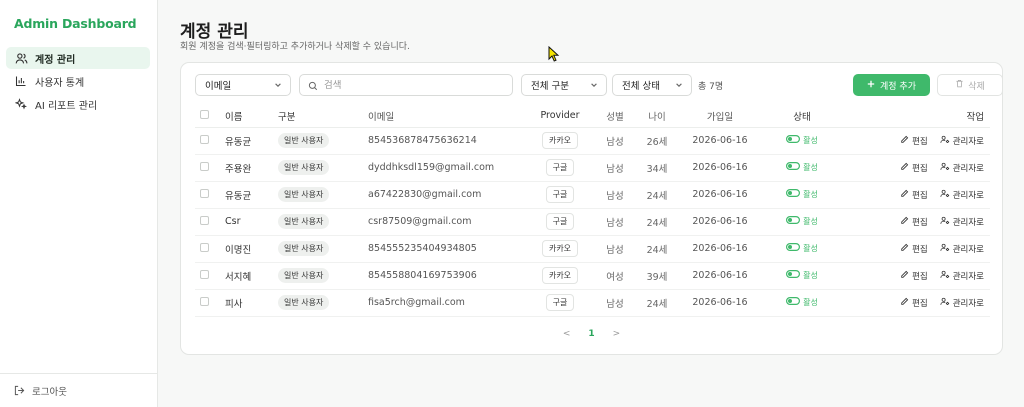 The width and height of the screenshot is (1024, 407). I want to click on delete-button: 삭제, so click(970, 85).